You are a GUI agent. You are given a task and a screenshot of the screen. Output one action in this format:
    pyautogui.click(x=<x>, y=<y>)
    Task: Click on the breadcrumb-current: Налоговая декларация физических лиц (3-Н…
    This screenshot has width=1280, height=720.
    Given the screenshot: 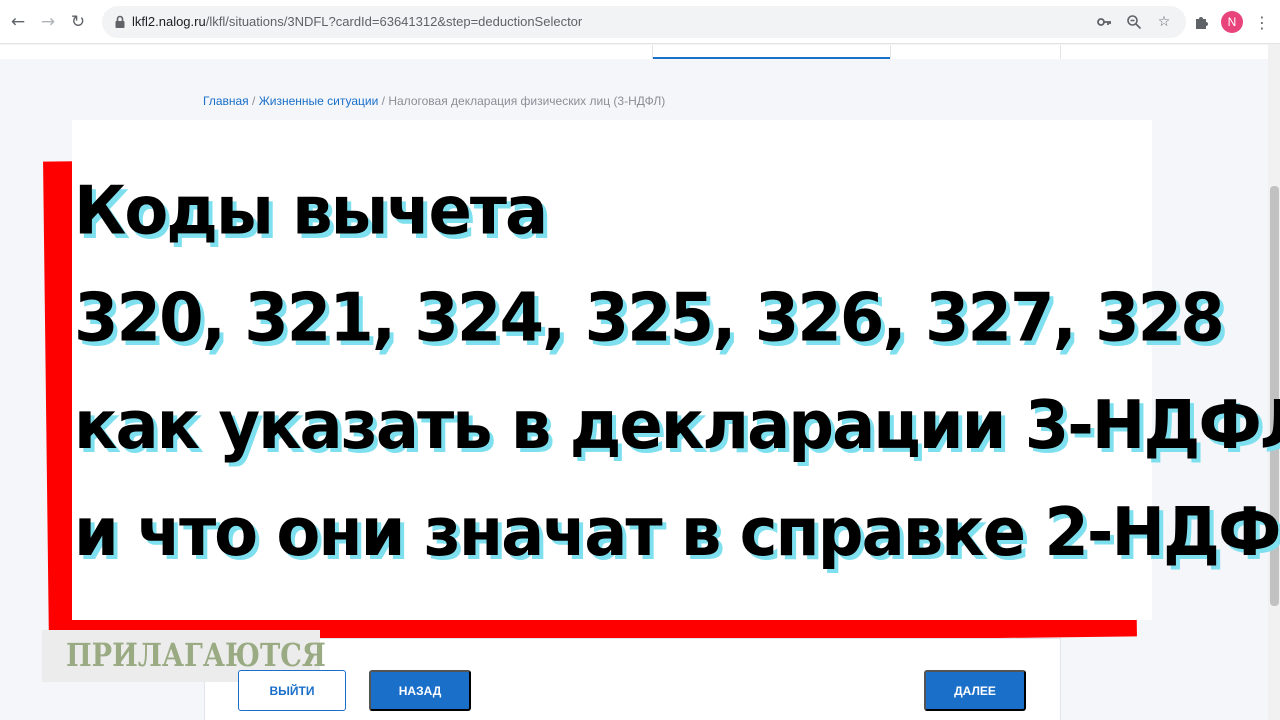 What is the action you would take?
    pyautogui.click(x=527, y=101)
    